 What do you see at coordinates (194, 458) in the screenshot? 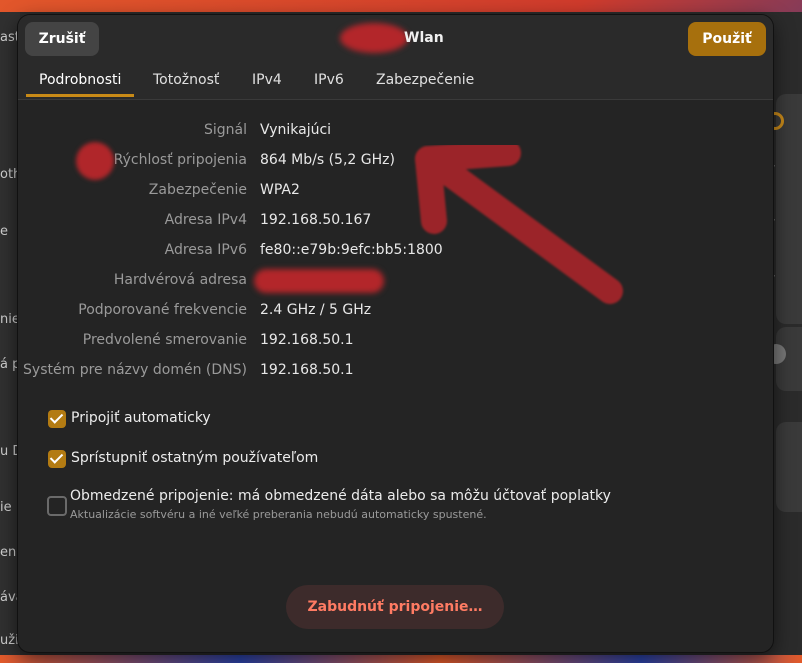
I see `share-users-label: Sprístupniť ostatným používateľom` at bounding box center [194, 458].